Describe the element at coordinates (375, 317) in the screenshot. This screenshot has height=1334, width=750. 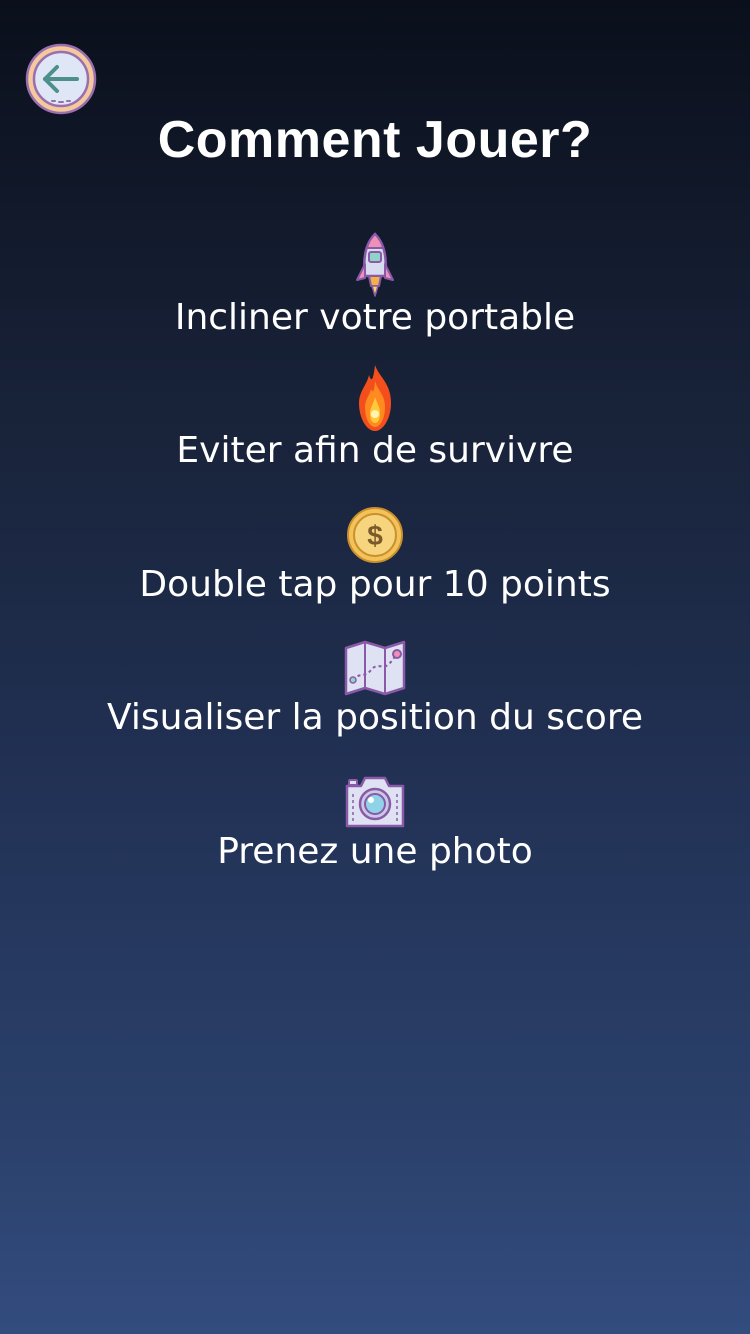
I see `step-label: Incliner votre portable` at that location.